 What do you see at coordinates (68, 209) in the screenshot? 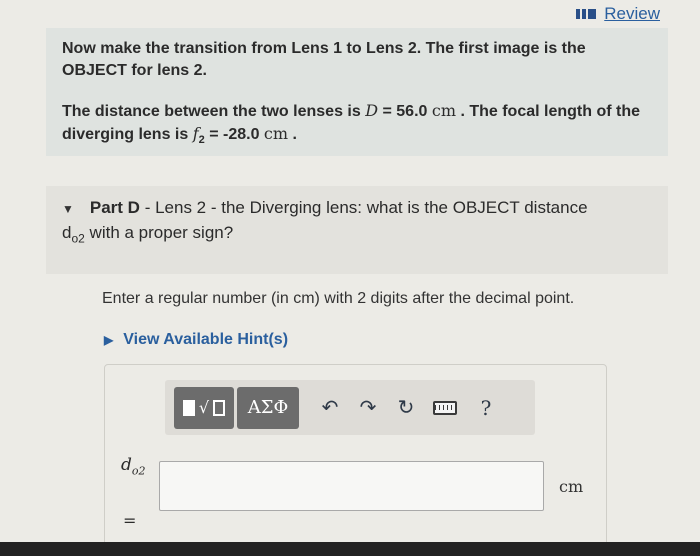
I see `collapse-icon: ▼` at bounding box center [68, 209].